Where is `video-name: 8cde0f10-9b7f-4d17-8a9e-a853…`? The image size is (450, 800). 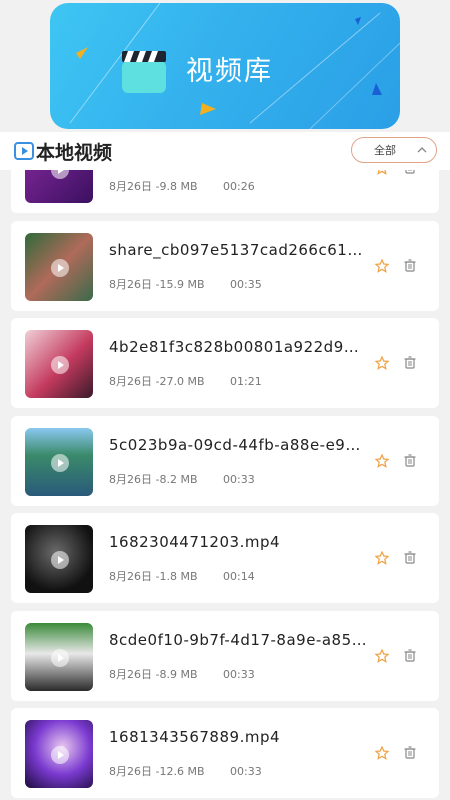
video-name: 8cde0f10-9b7f-4d17-8a9e-a853… is located at coordinates (238, 640).